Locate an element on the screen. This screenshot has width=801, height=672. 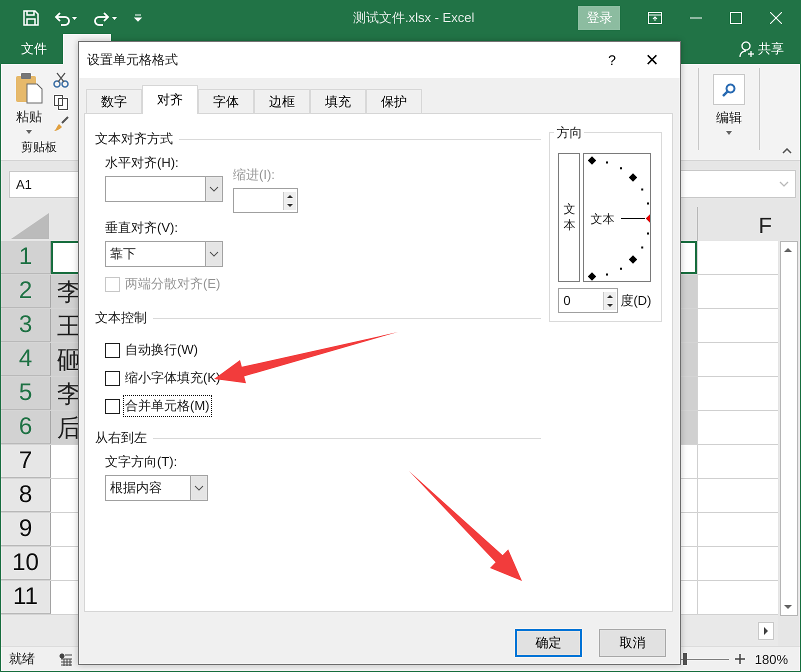
section-heading: 文本控制 is located at coordinates (121, 318).